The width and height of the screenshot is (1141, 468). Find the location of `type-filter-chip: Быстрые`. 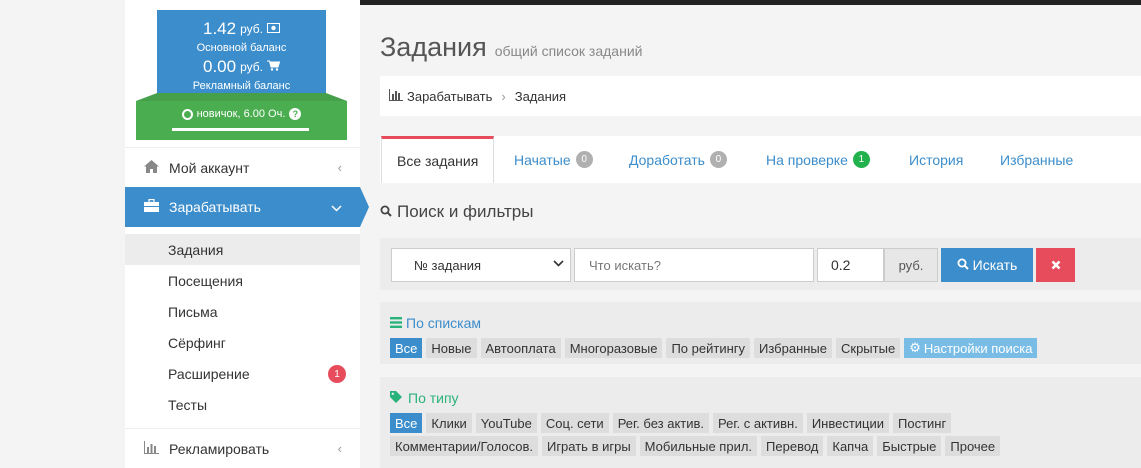

type-filter-chip: Быстрые is located at coordinates (909, 446).